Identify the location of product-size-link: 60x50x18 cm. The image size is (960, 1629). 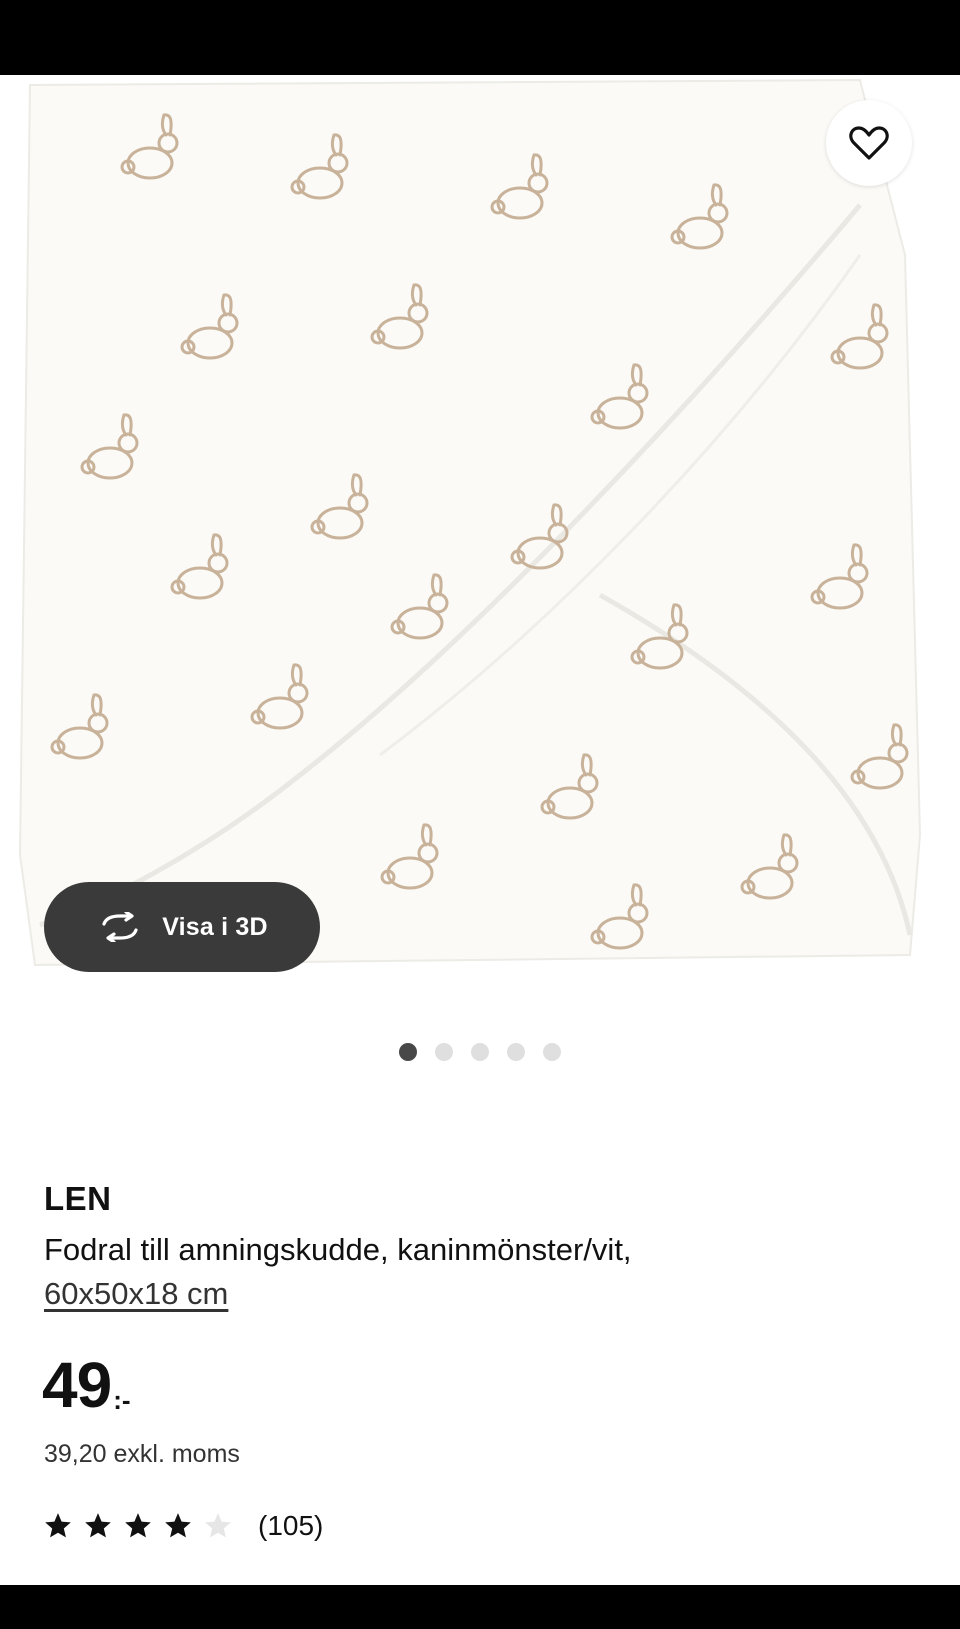
(136, 1294).